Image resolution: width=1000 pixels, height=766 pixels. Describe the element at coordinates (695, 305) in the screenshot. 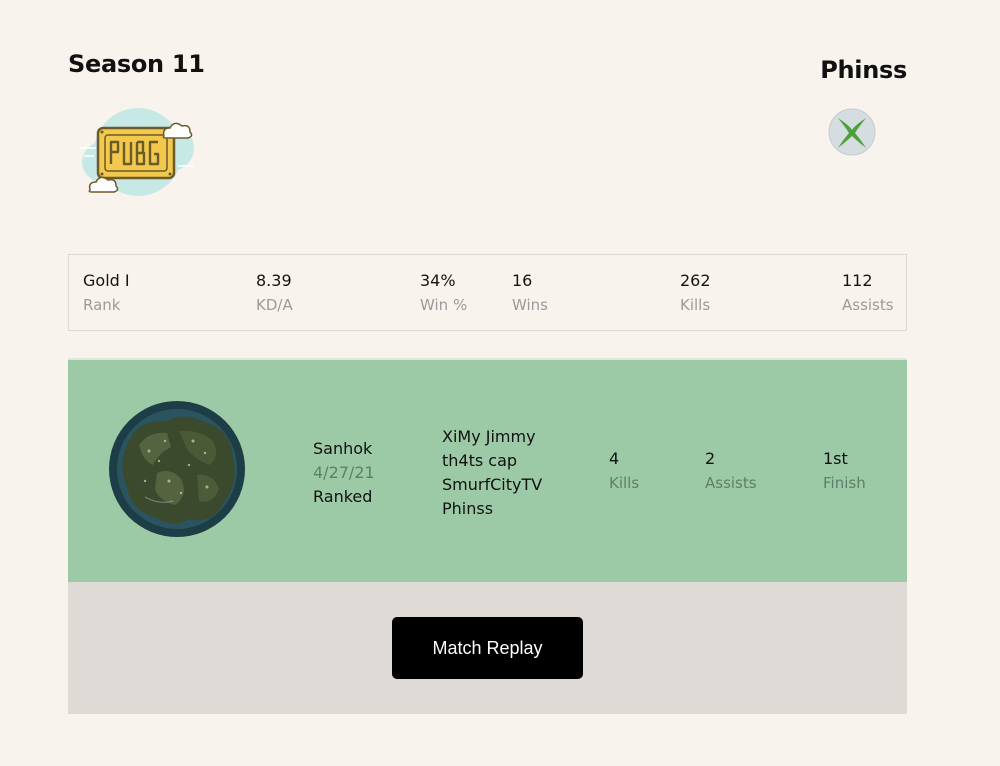

I see `stat-label: Kills` at that location.